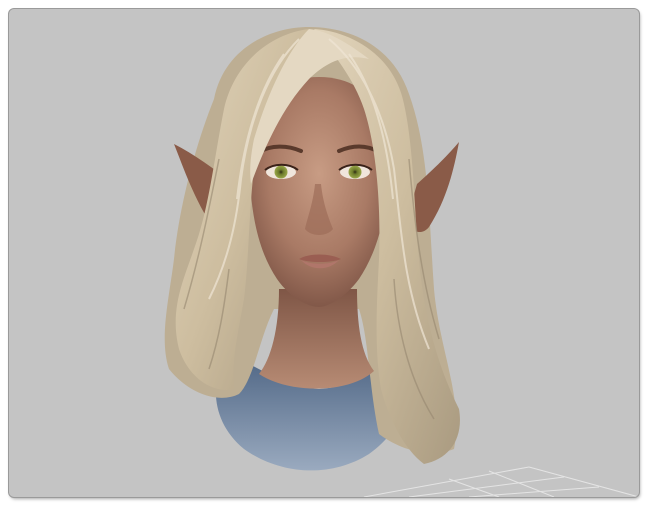 The image size is (649, 507). Describe the element at coordinates (501, 481) in the screenshot. I see `floor-grid` at that location.